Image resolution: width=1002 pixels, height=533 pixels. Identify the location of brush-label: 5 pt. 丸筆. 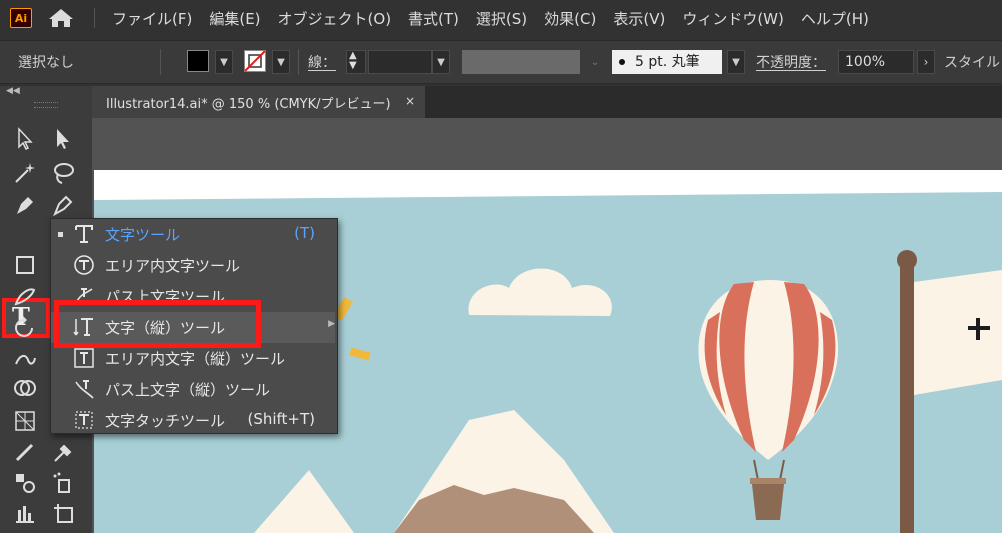
(667, 62).